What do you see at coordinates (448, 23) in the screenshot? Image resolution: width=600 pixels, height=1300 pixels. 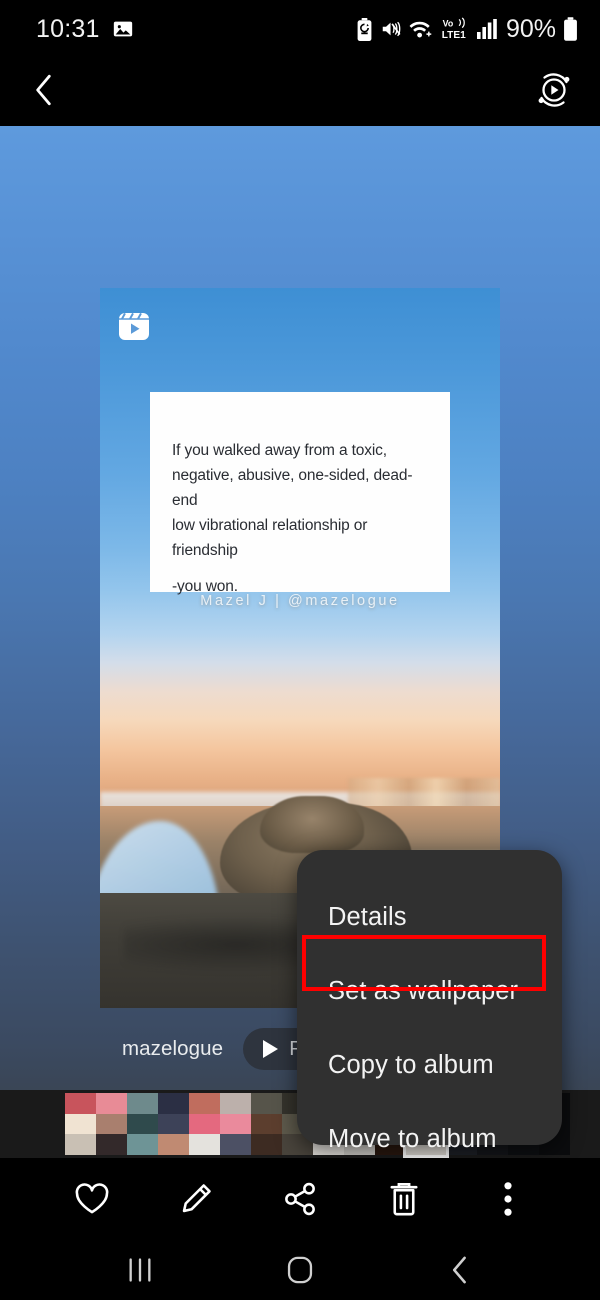 I see `svg-text: Vo` at bounding box center [448, 23].